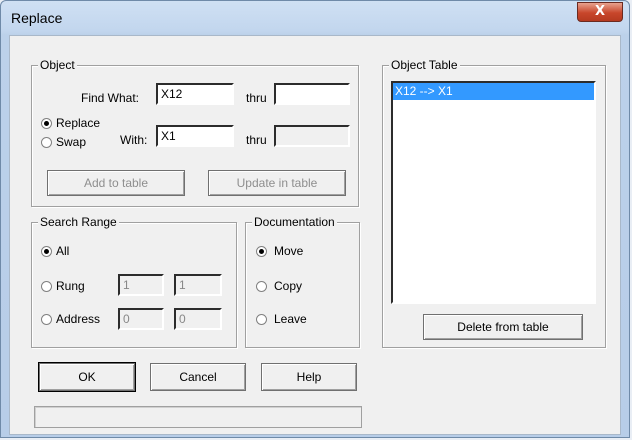 Image resolution: width=632 pixels, height=440 pixels. Describe the element at coordinates (46, 251) in the screenshot. I see `all-radio` at that location.